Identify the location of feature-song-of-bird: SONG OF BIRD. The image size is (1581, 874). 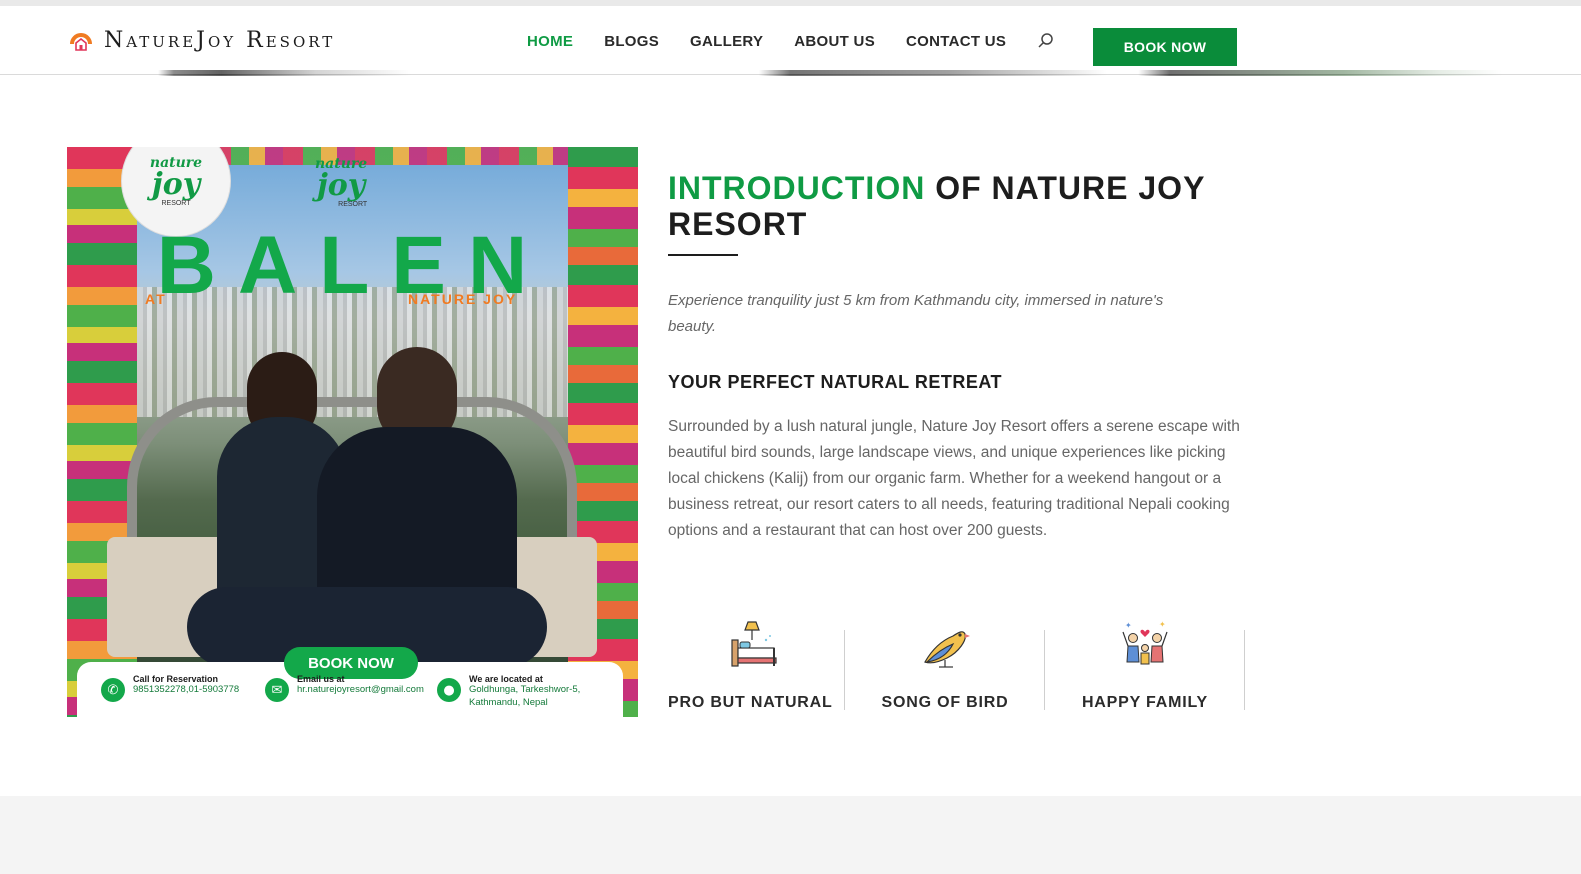
(945, 664).